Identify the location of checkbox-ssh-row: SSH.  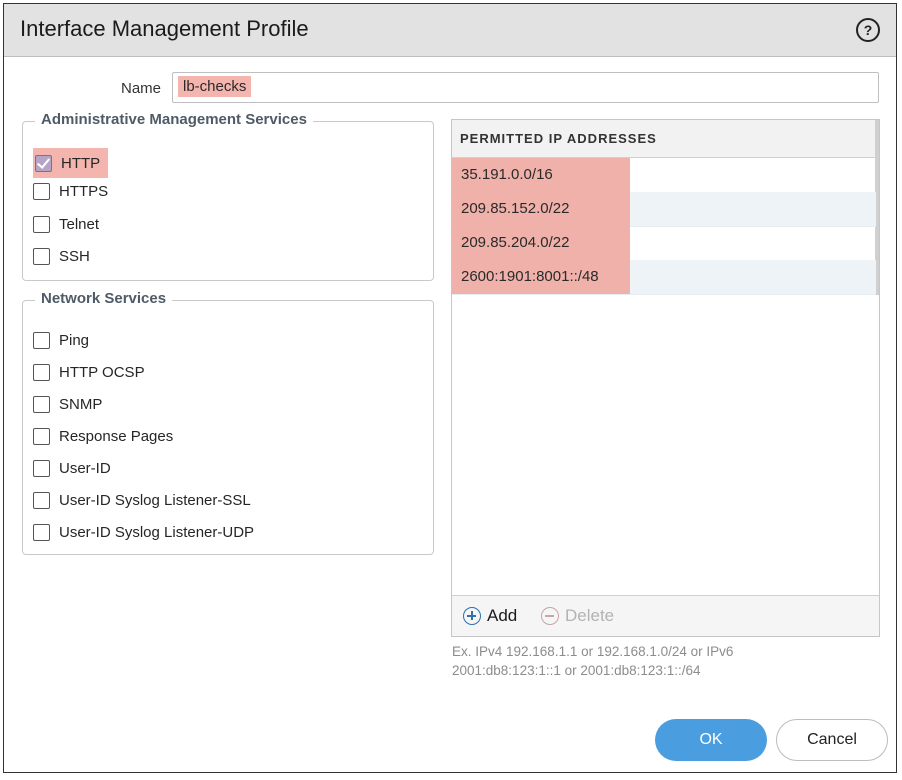
(61, 256).